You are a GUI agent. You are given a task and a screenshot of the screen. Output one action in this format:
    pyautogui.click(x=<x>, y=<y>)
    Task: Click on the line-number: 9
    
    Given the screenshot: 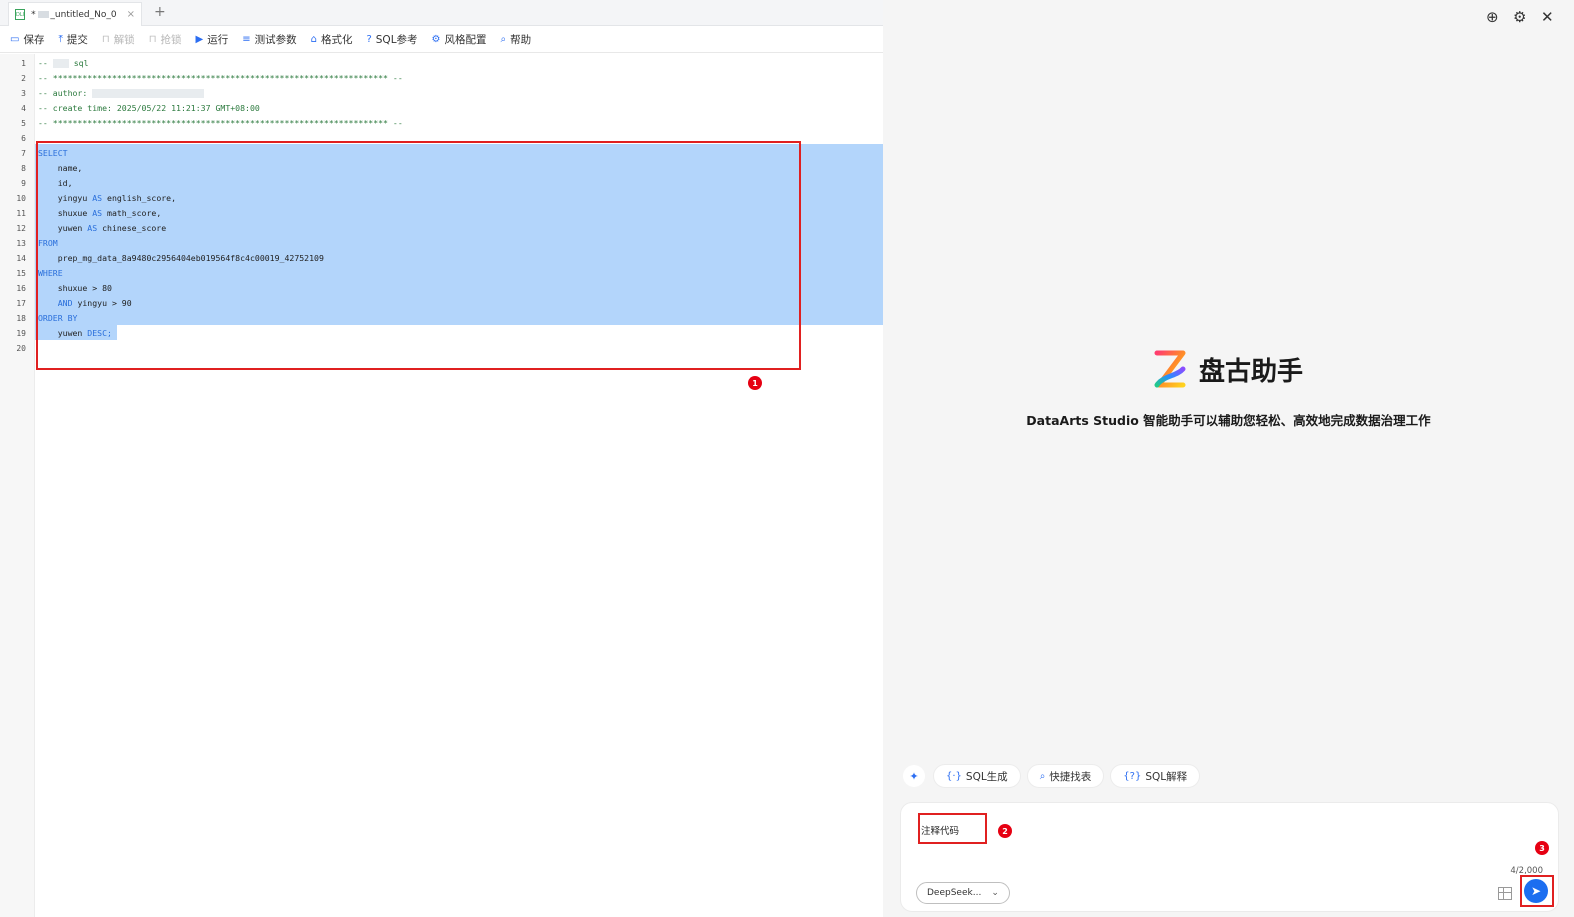 What is the action you would take?
    pyautogui.click(x=23, y=183)
    